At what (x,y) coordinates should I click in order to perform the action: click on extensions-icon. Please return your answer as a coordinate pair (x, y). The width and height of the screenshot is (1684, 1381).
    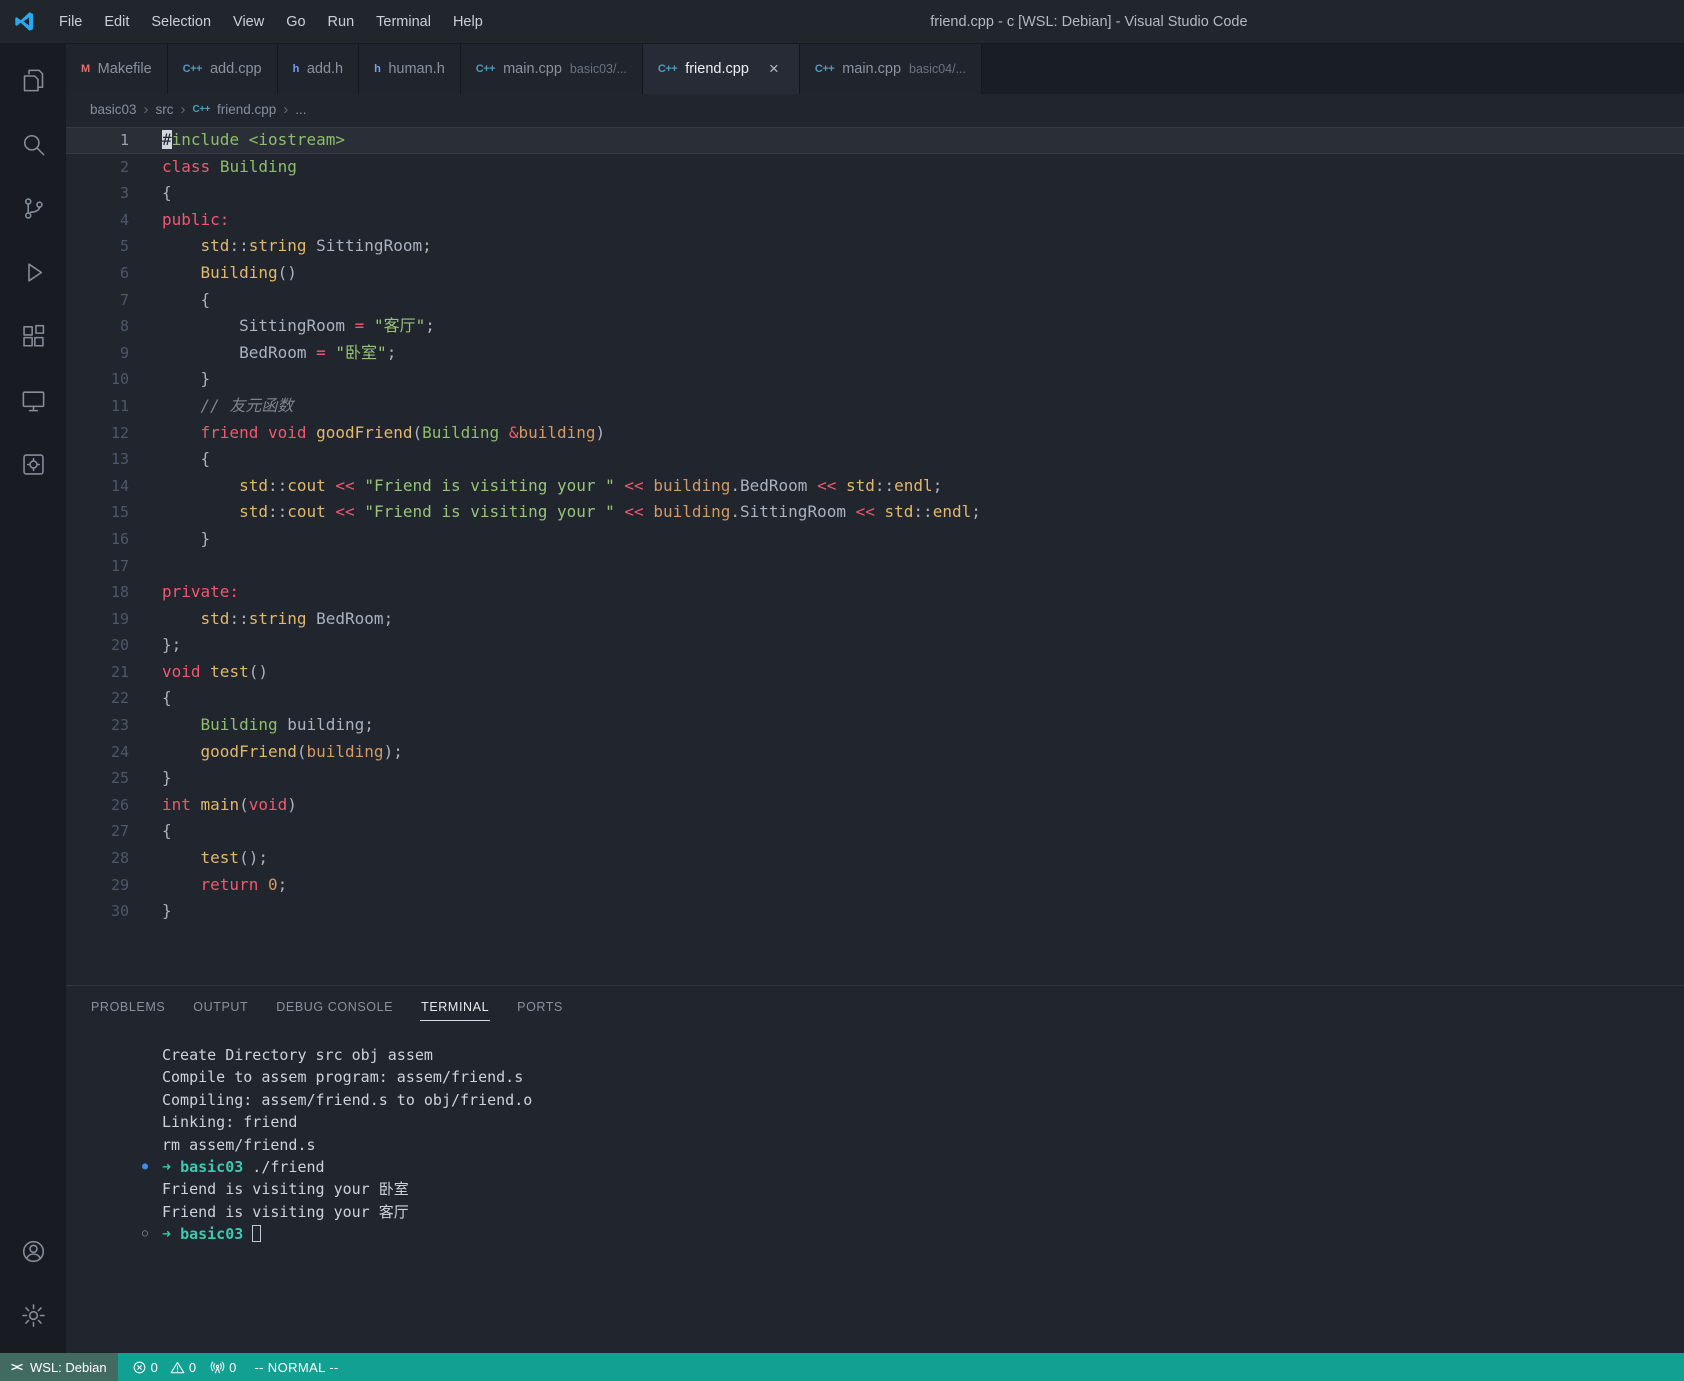
    Looking at the image, I should click on (33, 336).